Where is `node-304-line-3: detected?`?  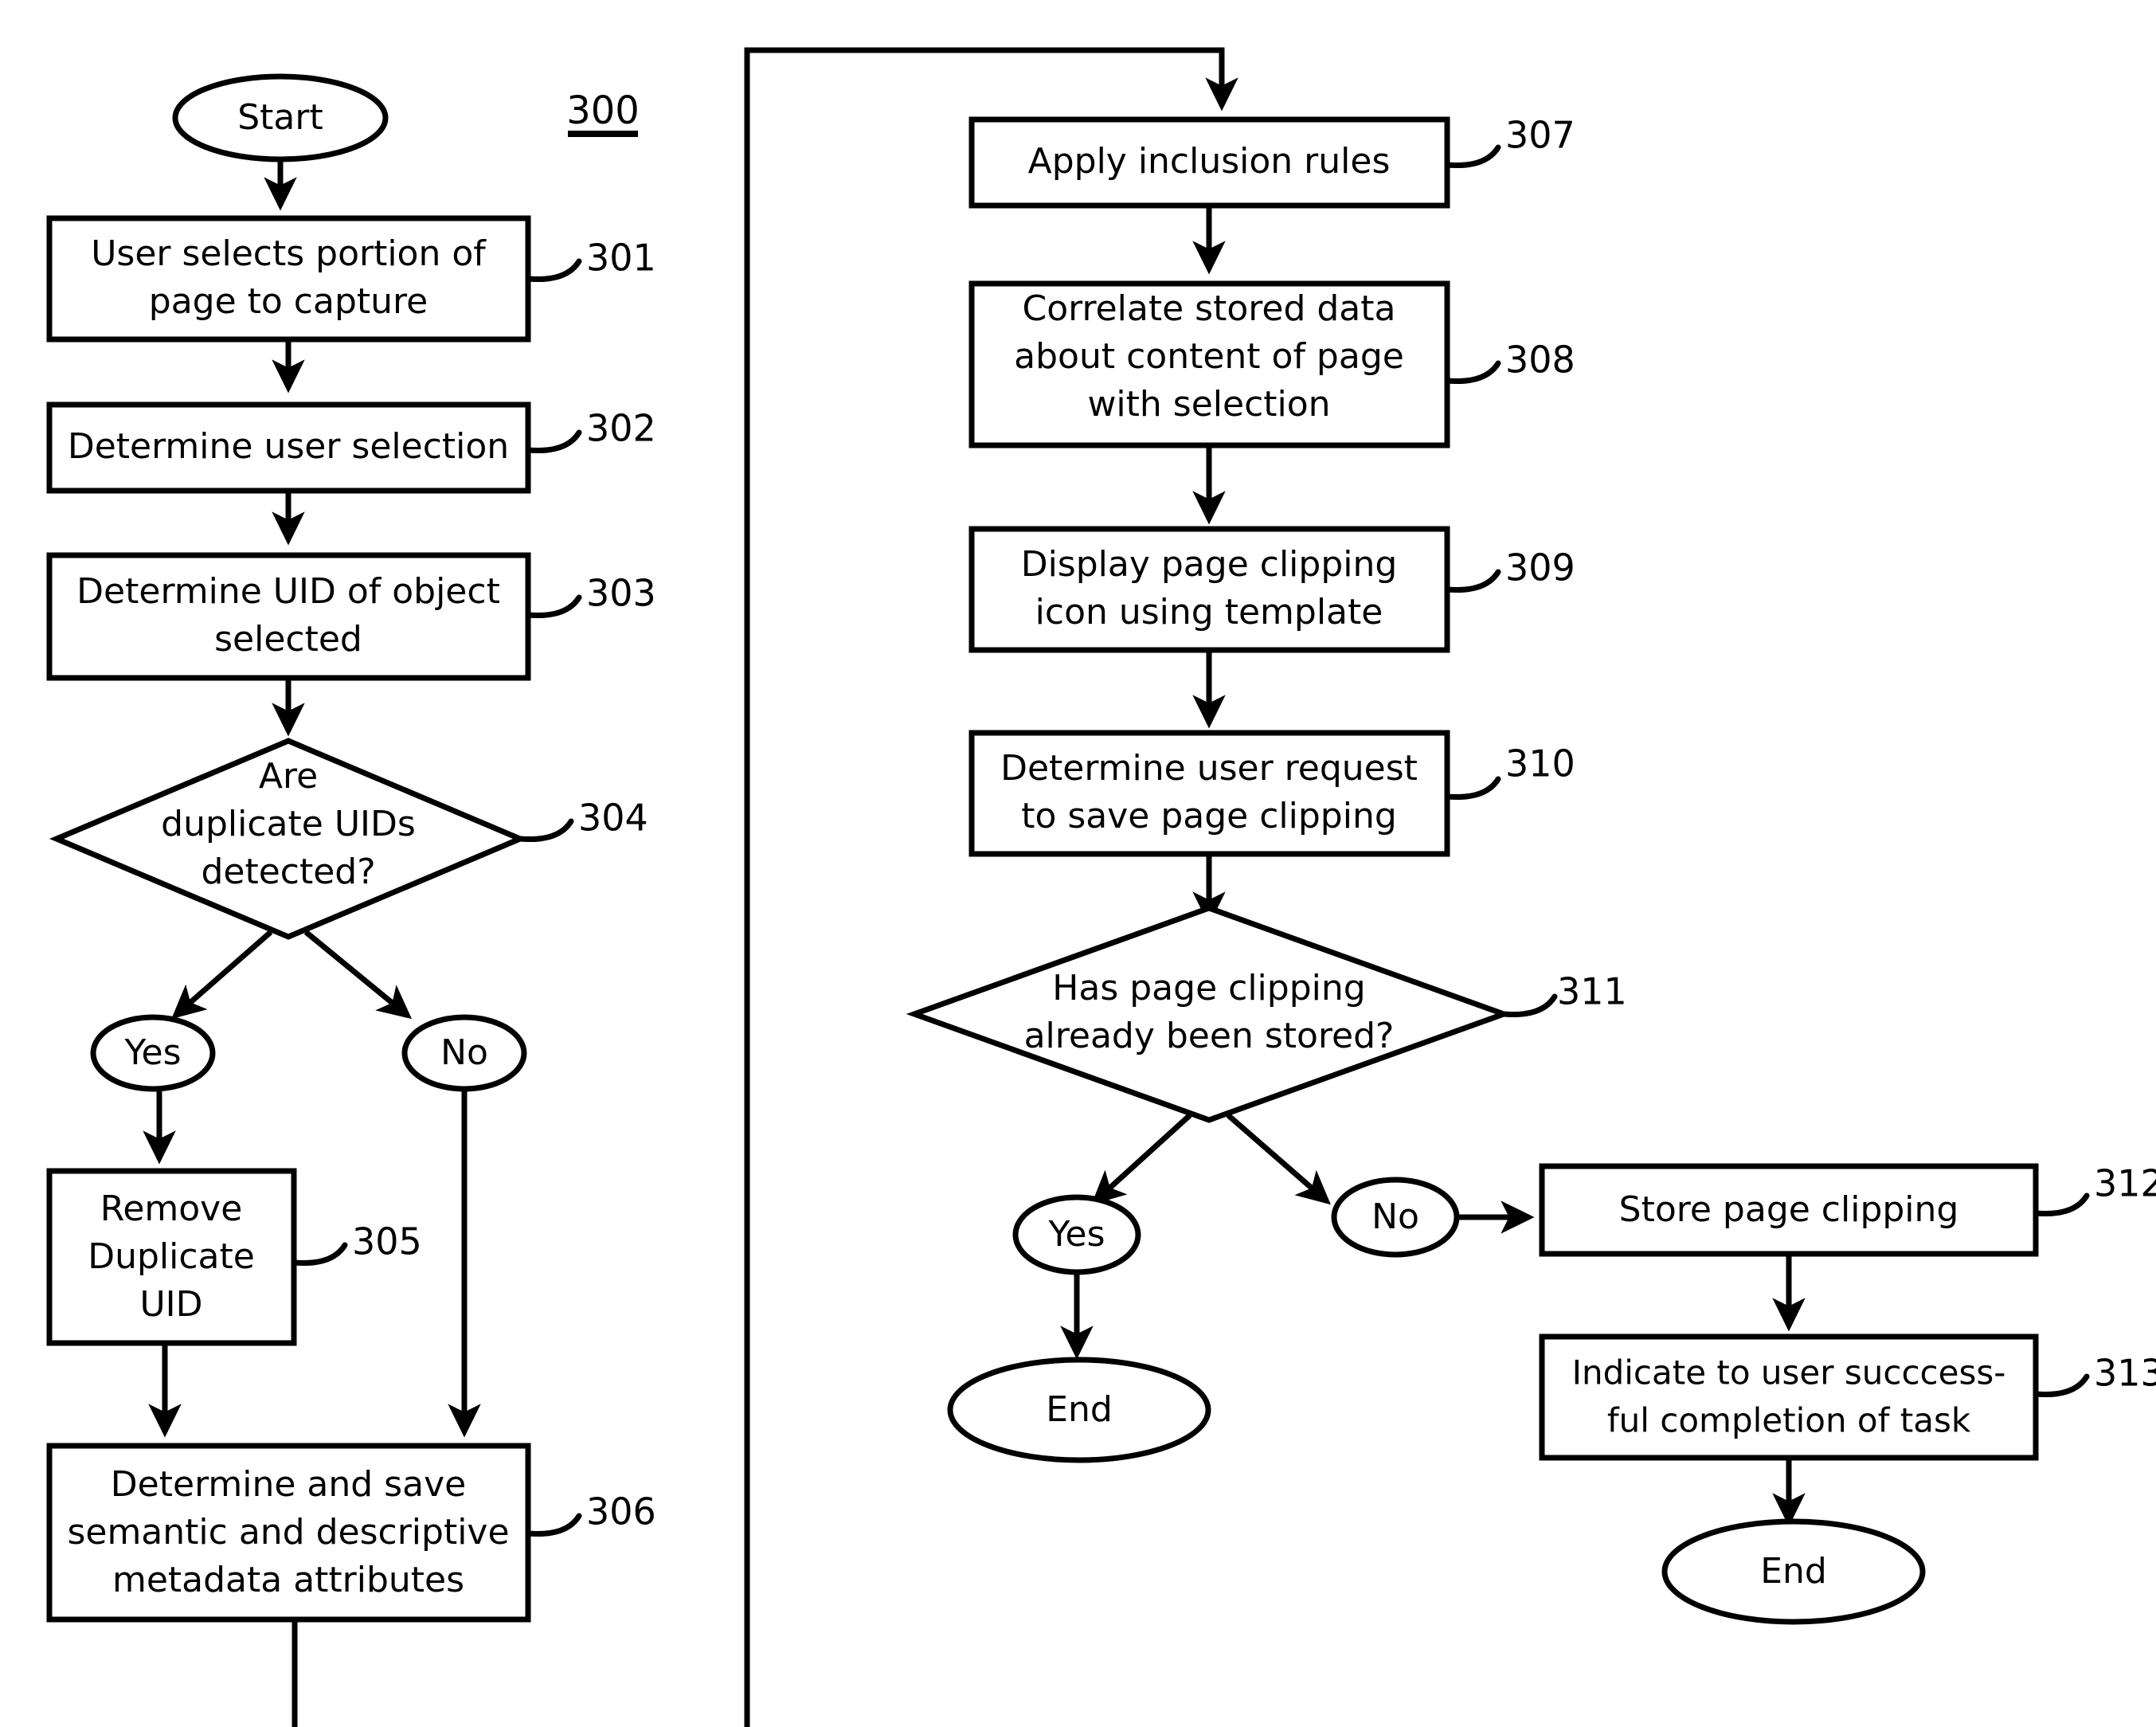 node-304-line-3: detected? is located at coordinates (288, 872).